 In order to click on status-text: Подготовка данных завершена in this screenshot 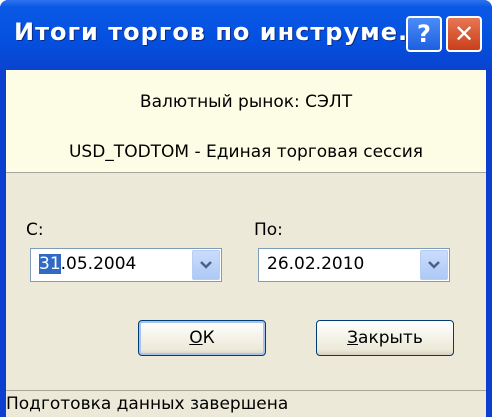, I will do `click(147, 404)`.